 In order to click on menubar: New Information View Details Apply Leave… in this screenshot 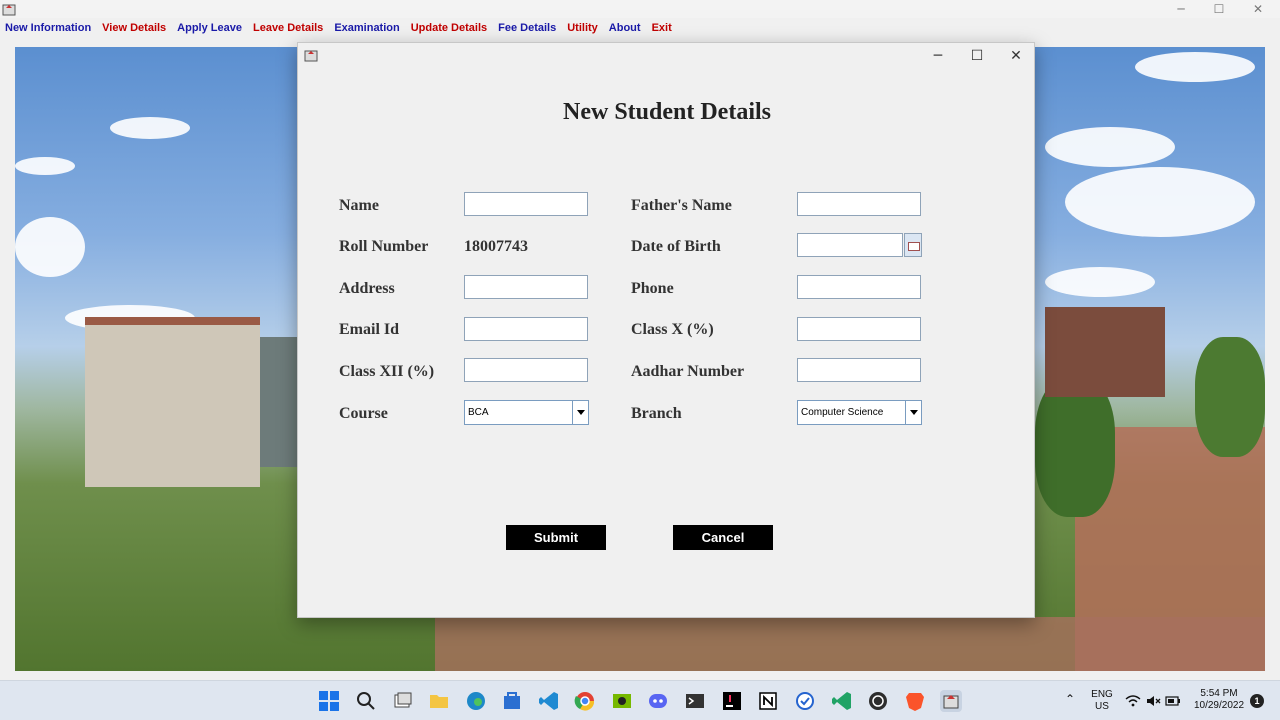, I will do `click(640, 28)`.